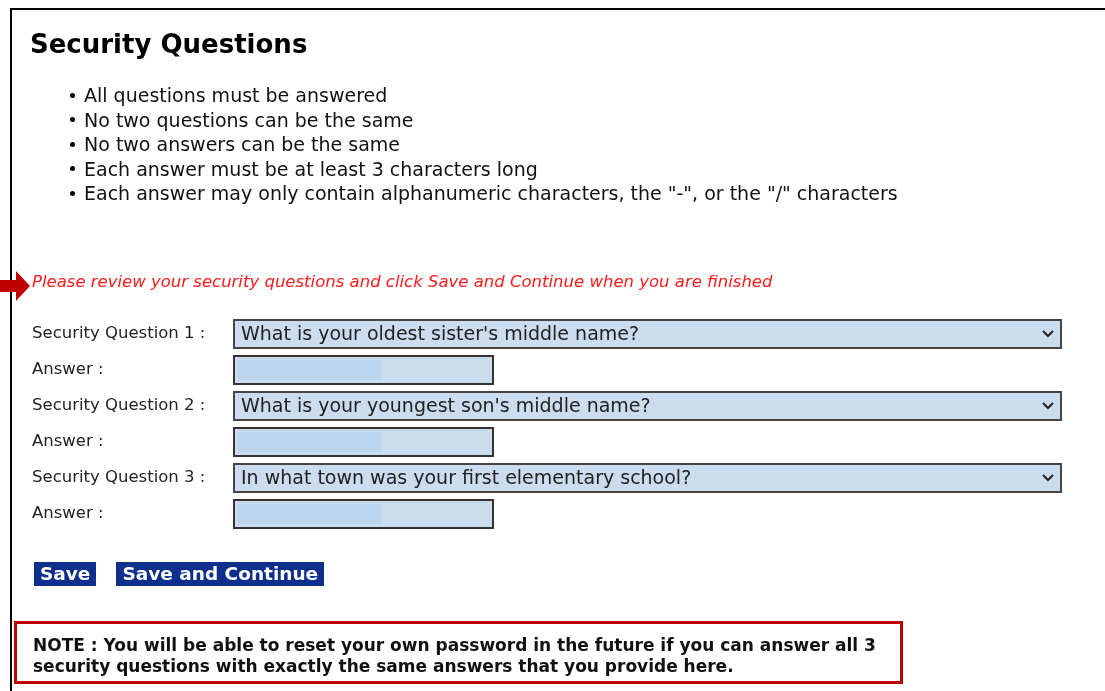 The width and height of the screenshot is (1105, 691). Describe the element at coordinates (119, 405) in the screenshot. I see `question-label: Security Question 2 :` at that location.